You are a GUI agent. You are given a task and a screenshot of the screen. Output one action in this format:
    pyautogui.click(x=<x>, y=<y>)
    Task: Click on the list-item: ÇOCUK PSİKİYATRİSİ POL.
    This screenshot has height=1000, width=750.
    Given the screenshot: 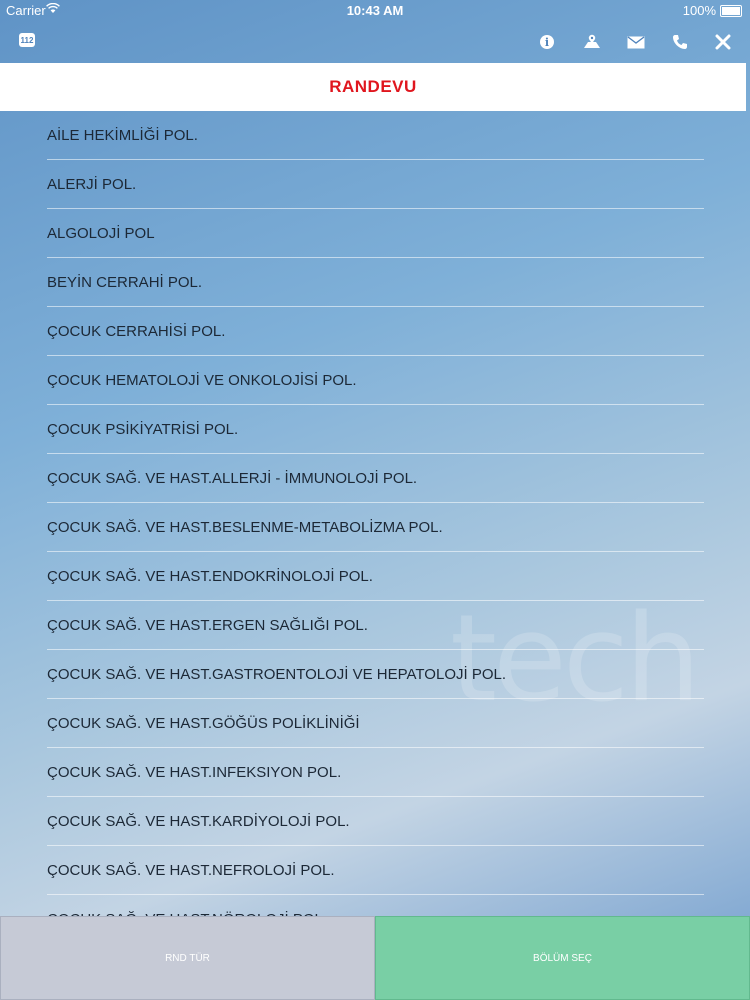 What is the action you would take?
    pyautogui.click(x=375, y=429)
    